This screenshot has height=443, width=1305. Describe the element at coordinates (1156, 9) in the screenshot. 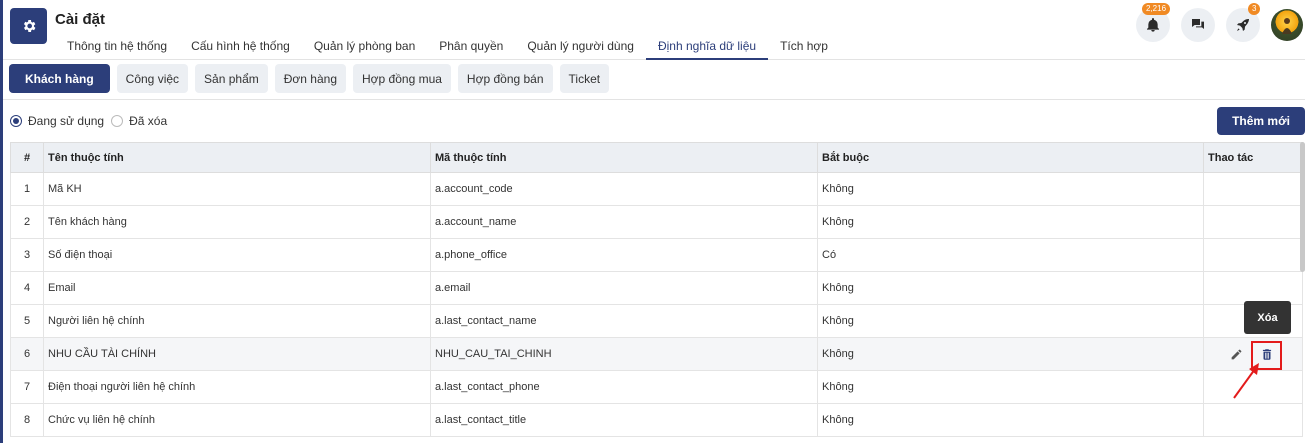

I see `notification-badge: 2,216` at that location.